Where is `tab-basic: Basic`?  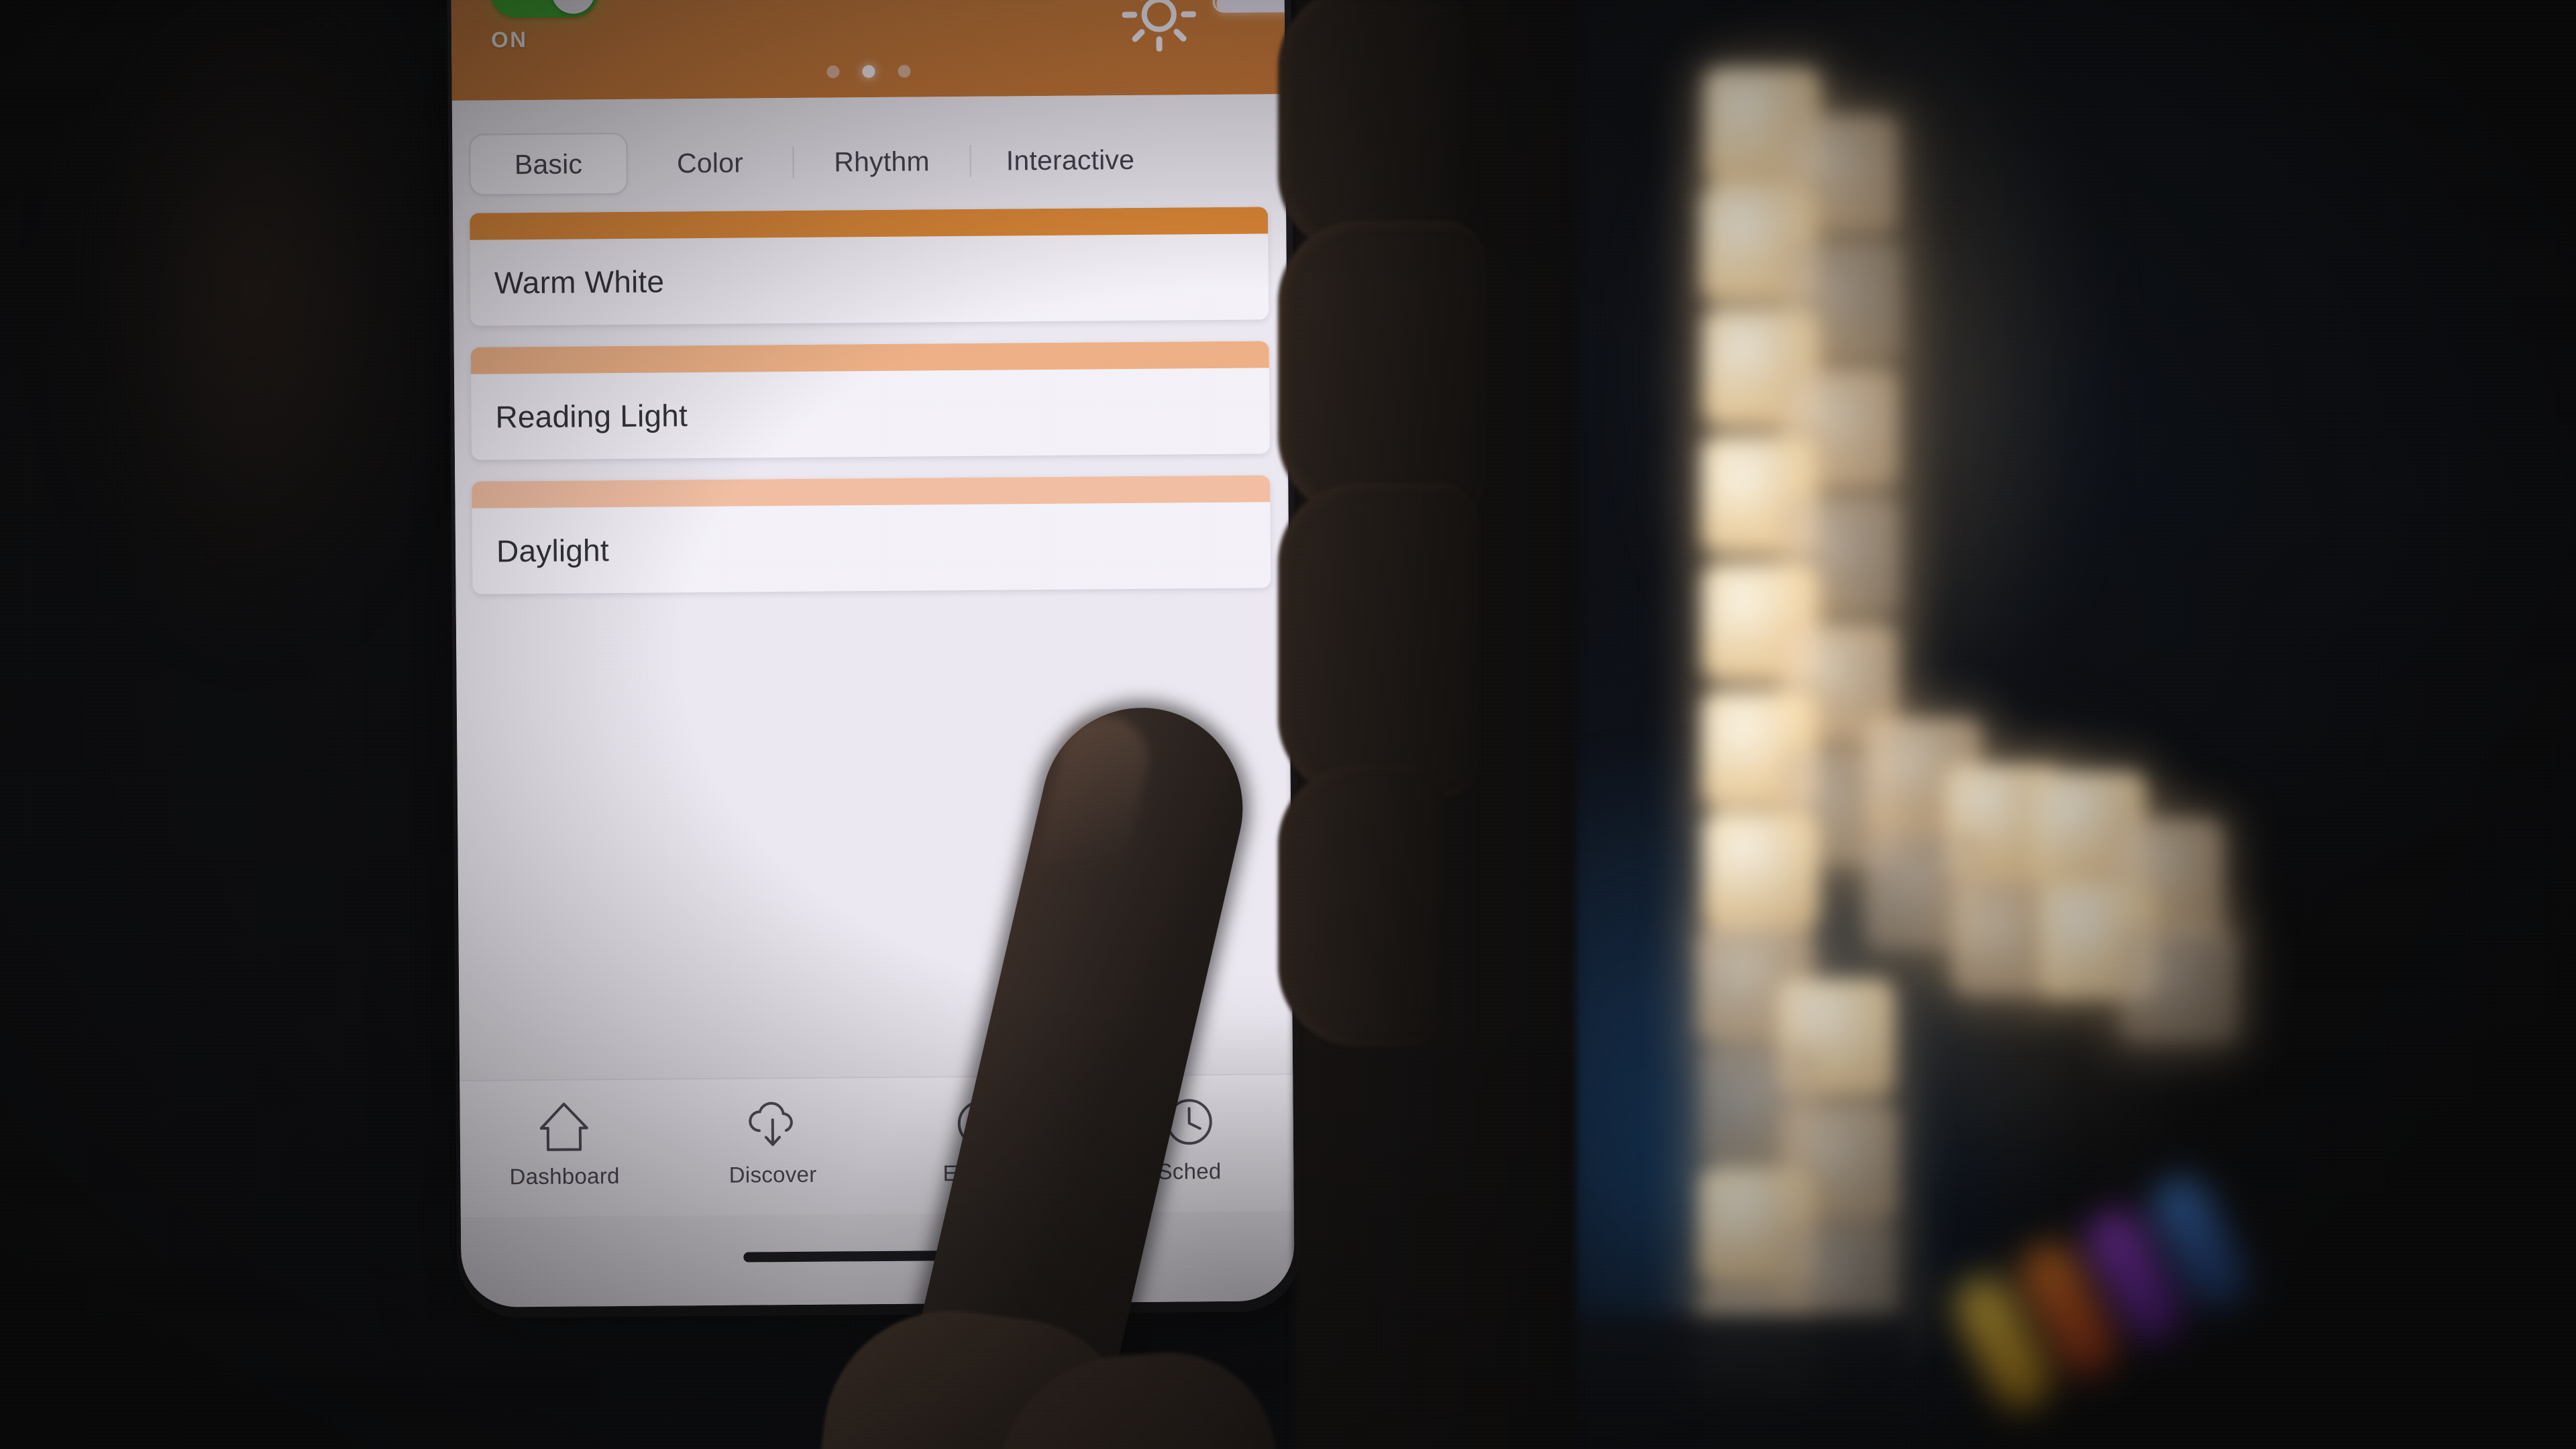 tab-basic: Basic is located at coordinates (548, 164).